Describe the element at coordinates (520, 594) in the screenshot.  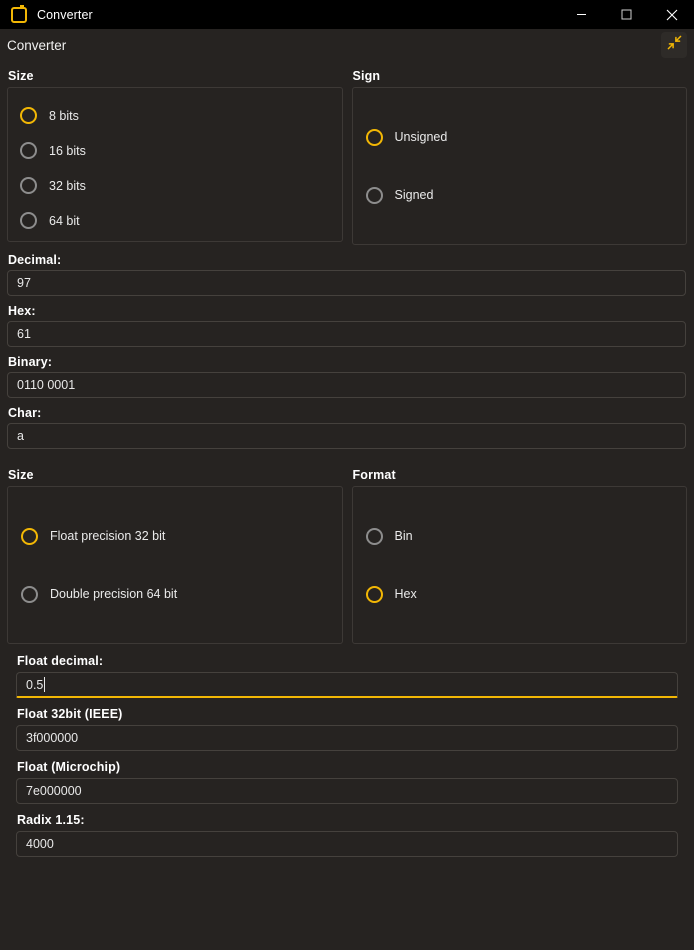
I see `radio-format-hex: Hex` at that location.